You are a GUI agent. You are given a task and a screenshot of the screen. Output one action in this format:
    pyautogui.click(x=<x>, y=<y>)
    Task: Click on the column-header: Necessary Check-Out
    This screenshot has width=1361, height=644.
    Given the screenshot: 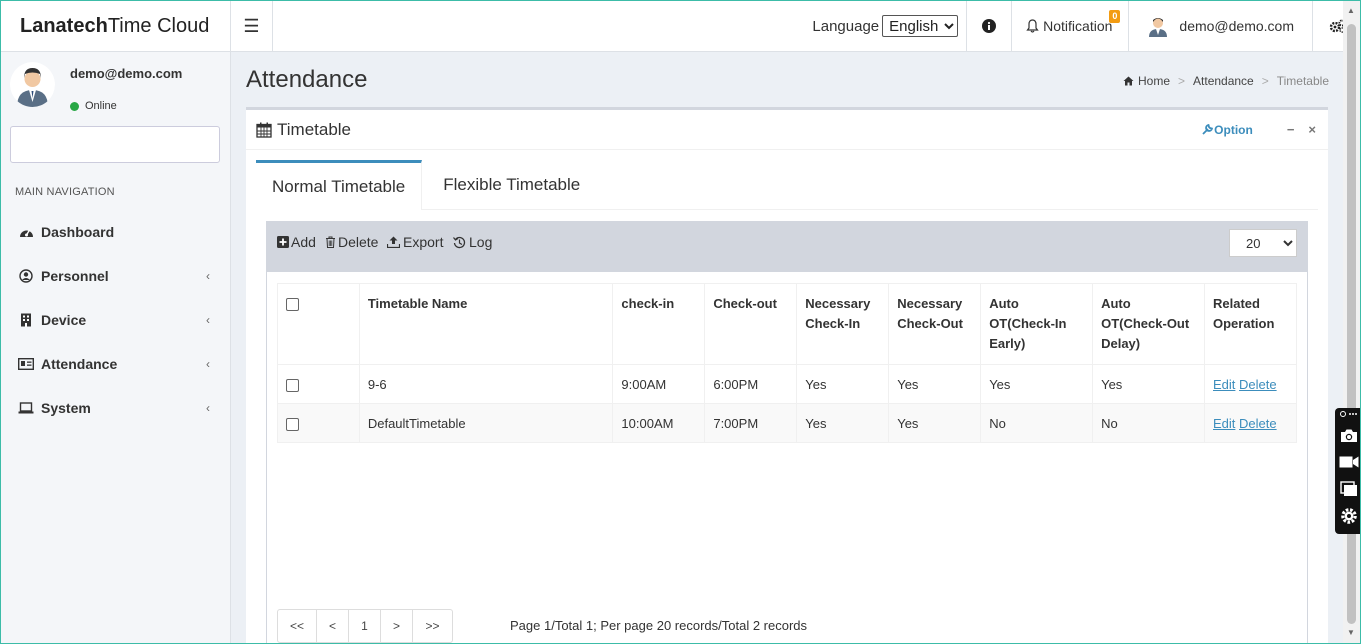 What is the action you would take?
    pyautogui.click(x=935, y=324)
    